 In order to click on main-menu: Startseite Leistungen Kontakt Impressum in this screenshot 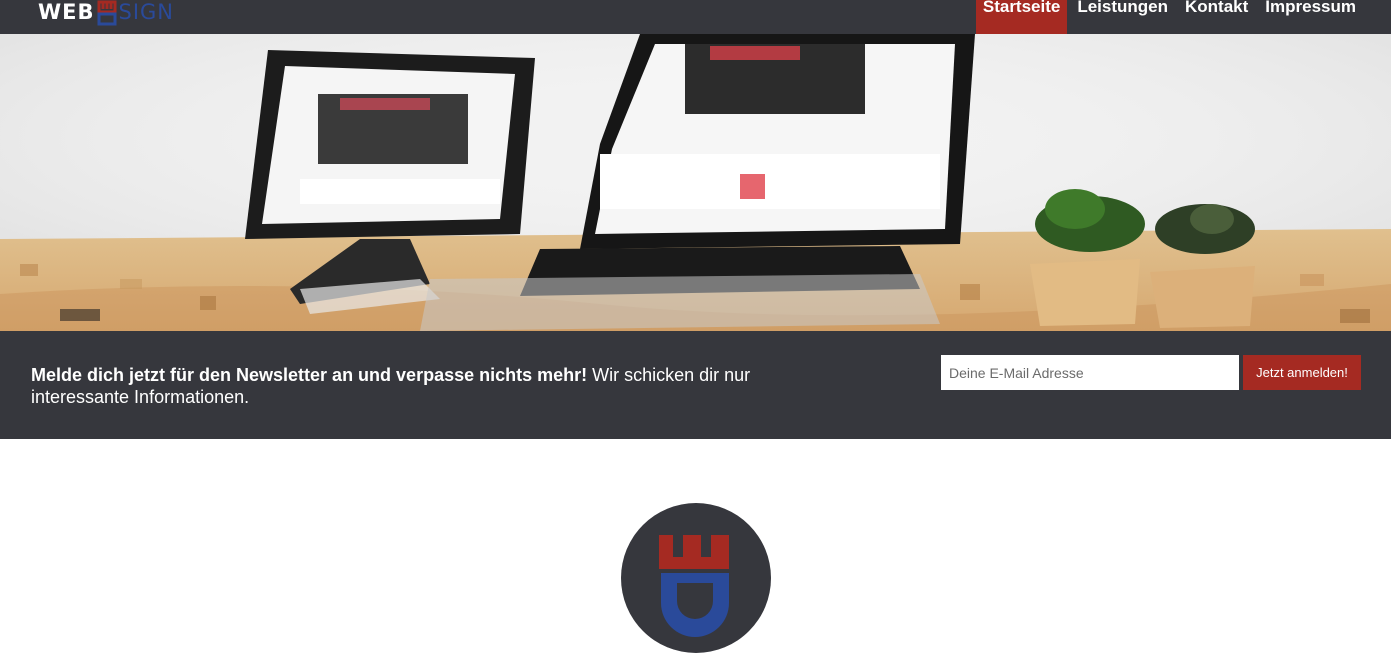, I will do `click(1169, 17)`.